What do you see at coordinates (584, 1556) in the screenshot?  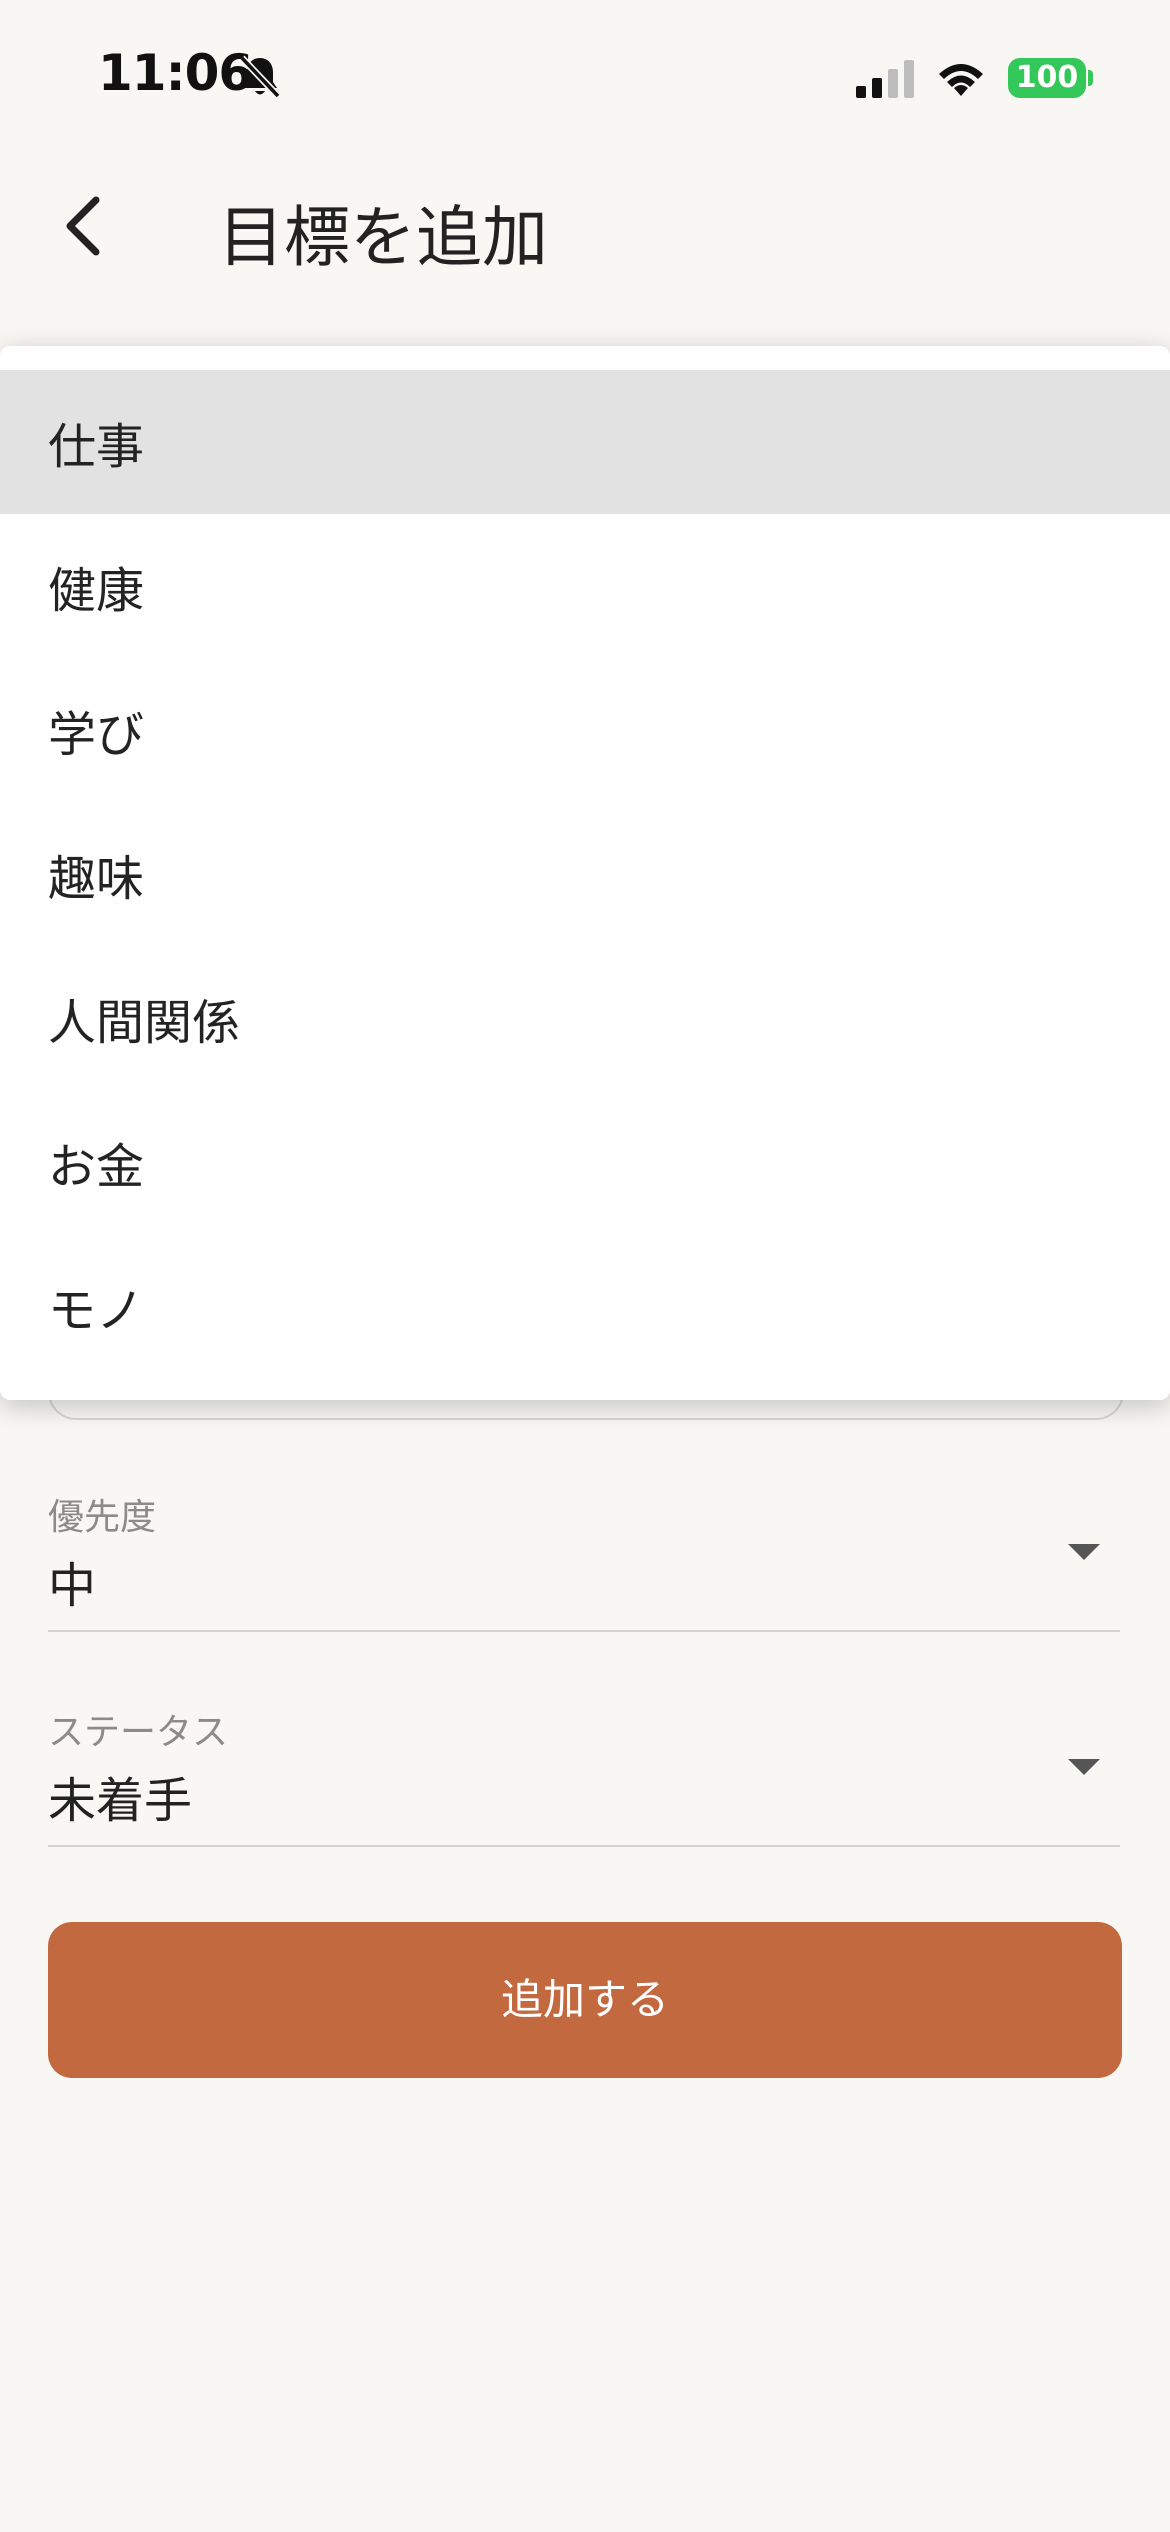 I see `priority-dropdown: 優先度 中` at bounding box center [584, 1556].